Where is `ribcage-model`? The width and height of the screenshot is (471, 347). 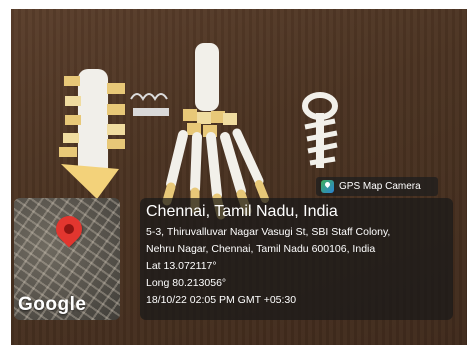 ribcage-model is located at coordinates (92, 134).